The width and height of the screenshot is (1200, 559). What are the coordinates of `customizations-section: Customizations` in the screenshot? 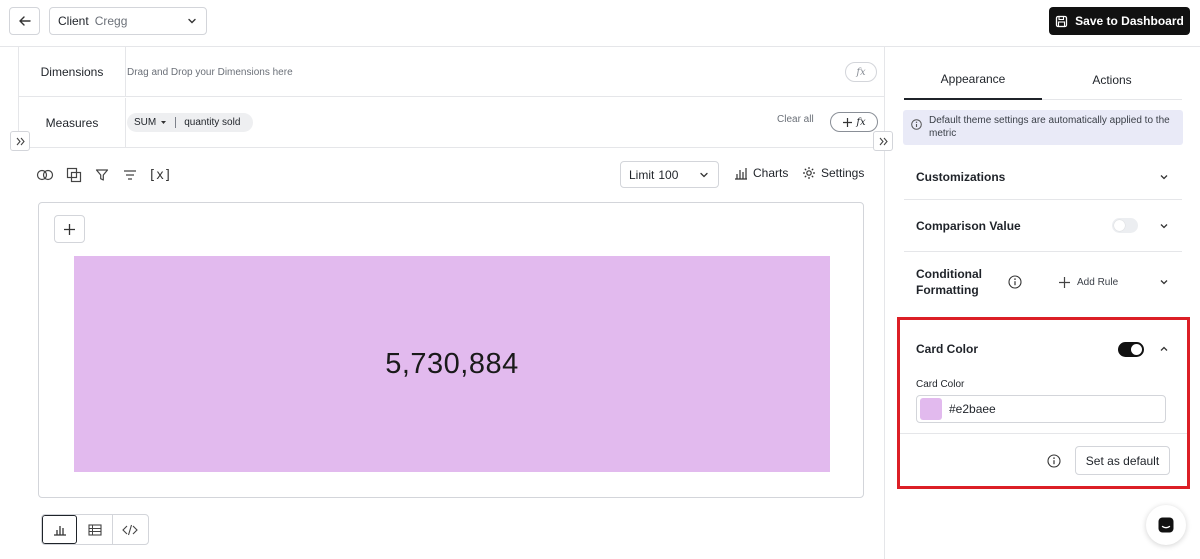 It's located at (1043, 177).